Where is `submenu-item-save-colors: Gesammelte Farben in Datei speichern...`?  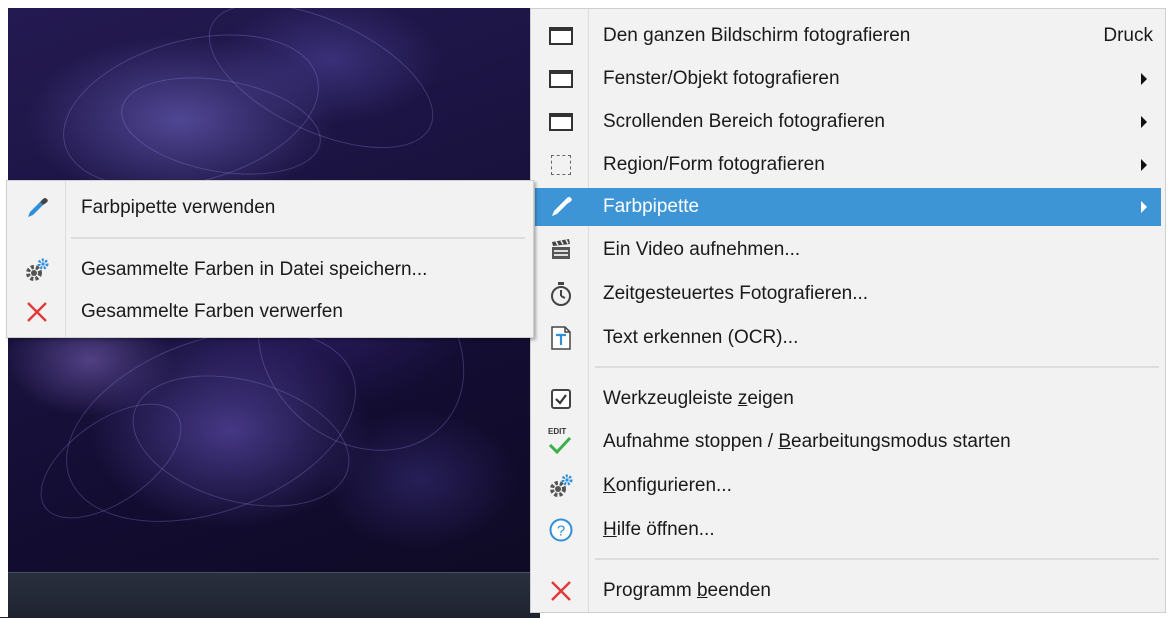
submenu-item-save-colors: Gesammelte Farben in Datei speichern... is located at coordinates (269, 270).